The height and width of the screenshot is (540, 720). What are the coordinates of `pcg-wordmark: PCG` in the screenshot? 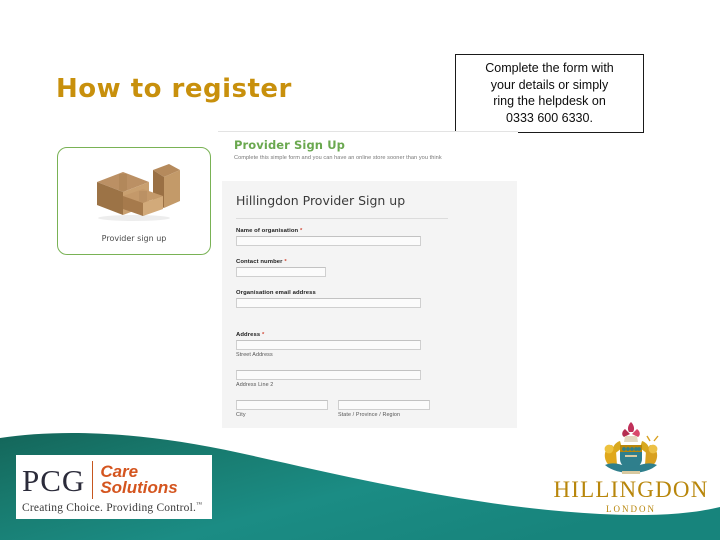 It's located at (54, 480).